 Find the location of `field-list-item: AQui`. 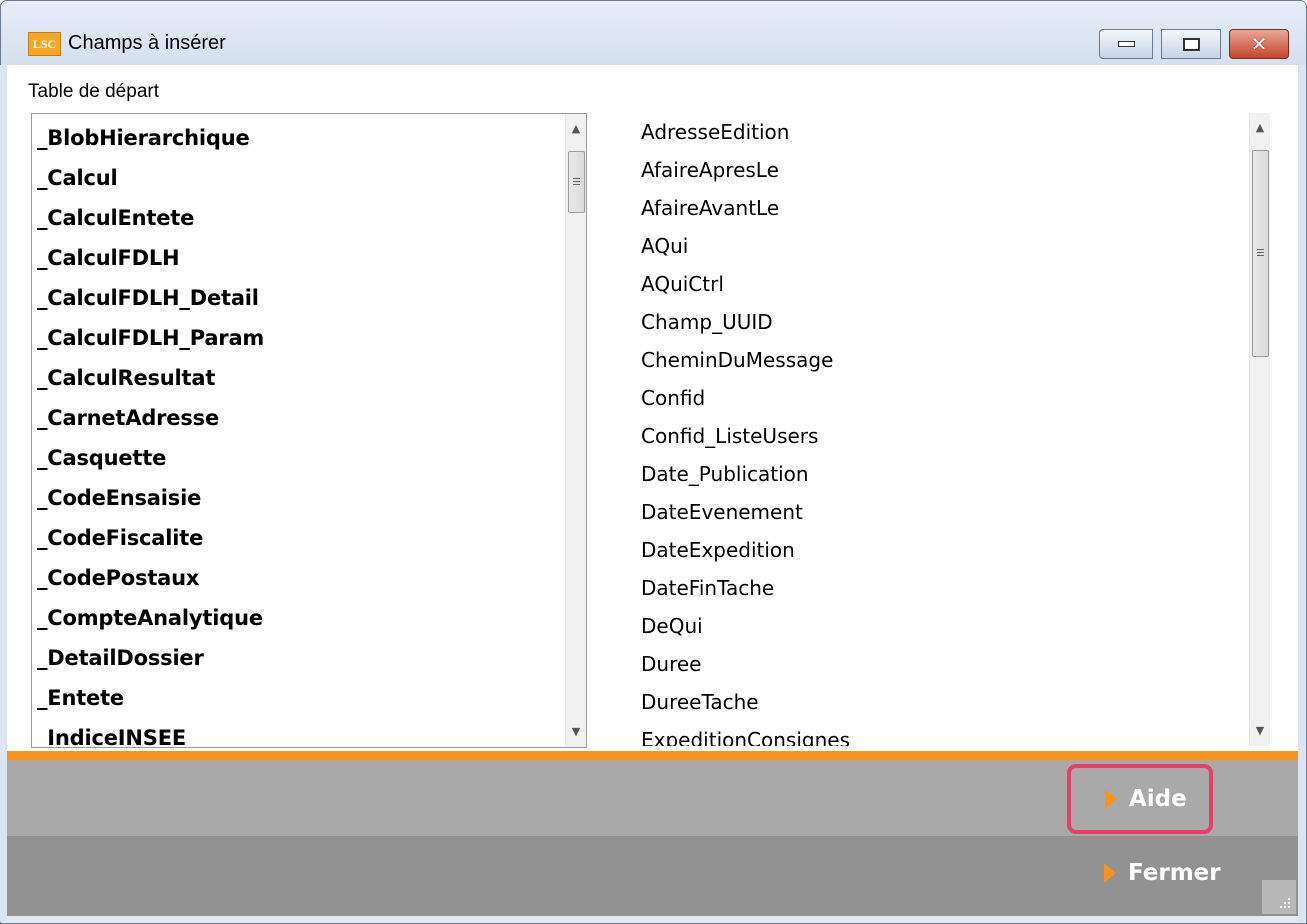

field-list-item: AQui is located at coordinates (928, 246).